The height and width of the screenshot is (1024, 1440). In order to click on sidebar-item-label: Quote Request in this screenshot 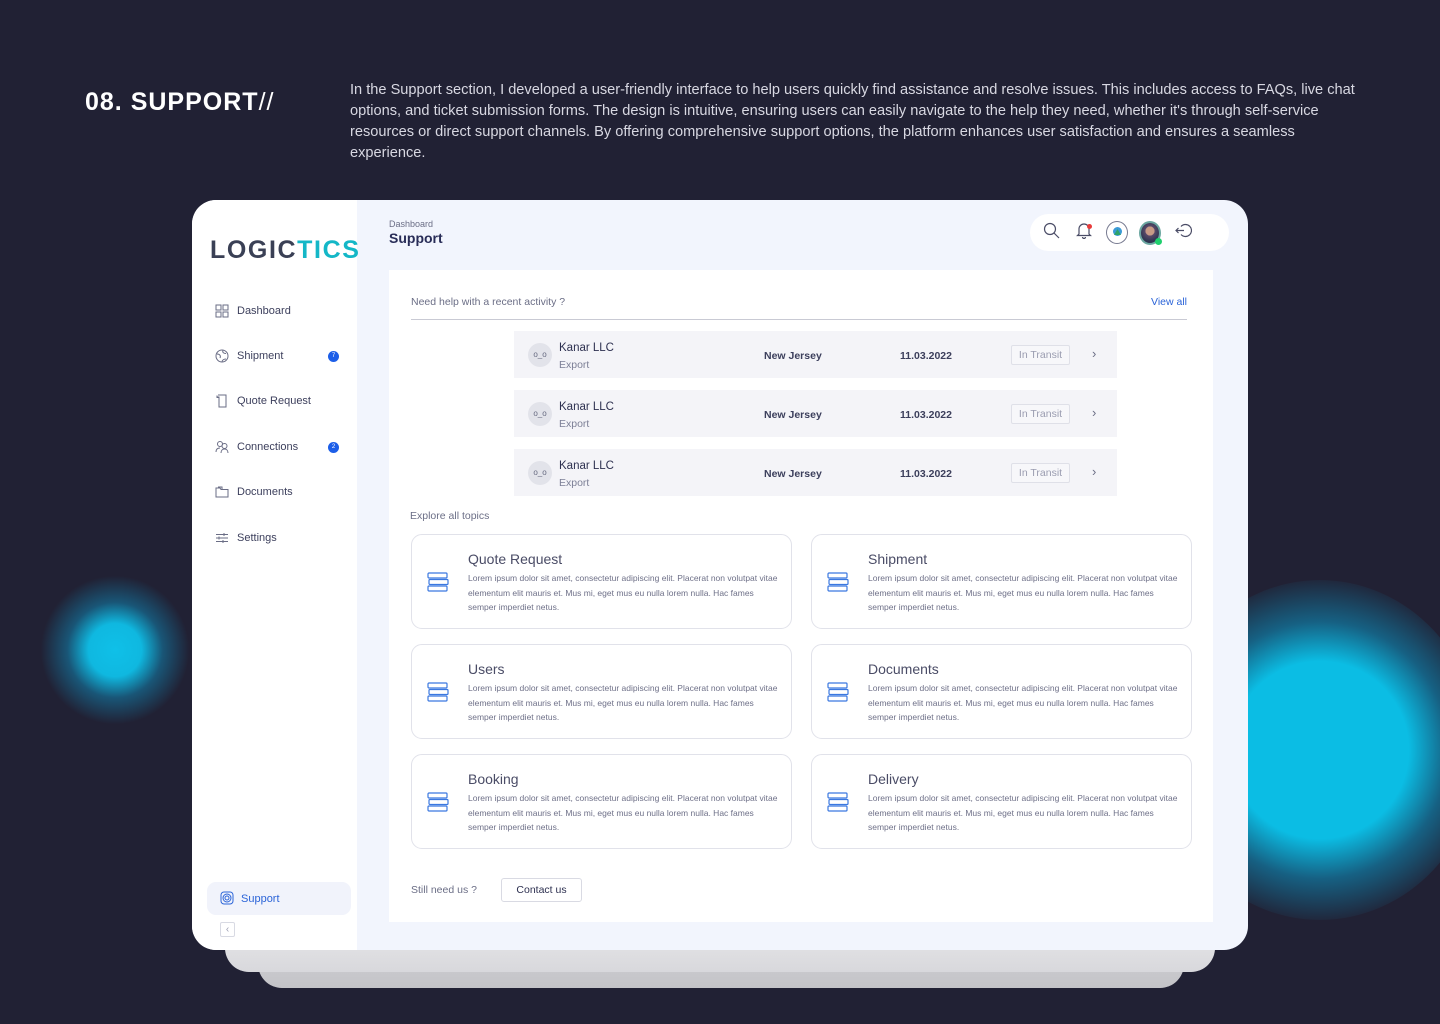, I will do `click(274, 401)`.